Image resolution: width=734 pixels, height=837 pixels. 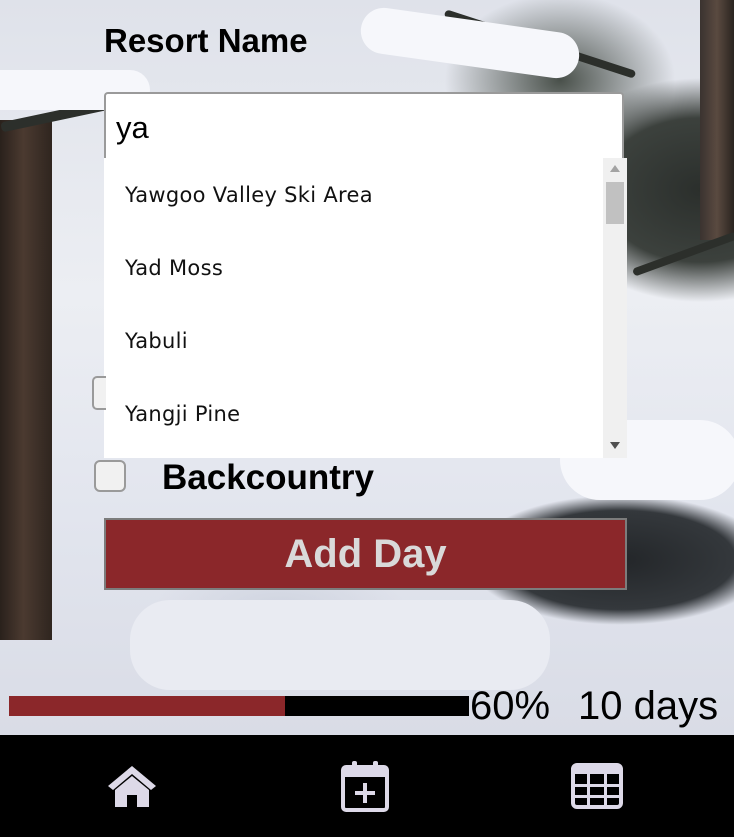 What do you see at coordinates (365, 554) in the screenshot?
I see `add-day-button: Add Day` at bounding box center [365, 554].